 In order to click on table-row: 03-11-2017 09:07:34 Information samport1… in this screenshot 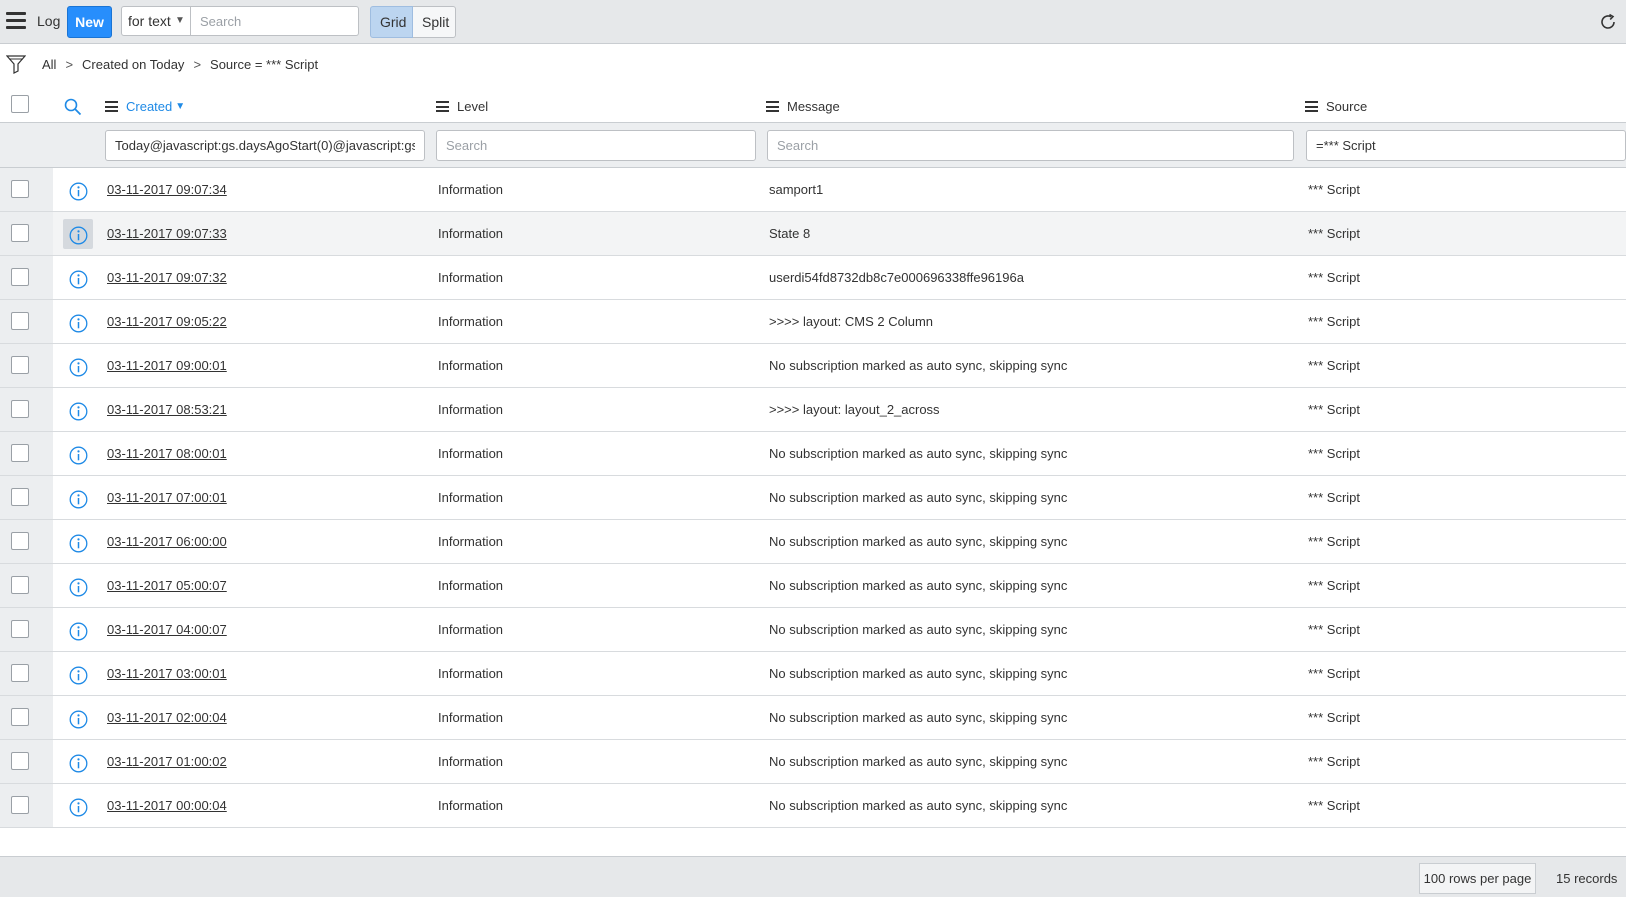, I will do `click(813, 190)`.